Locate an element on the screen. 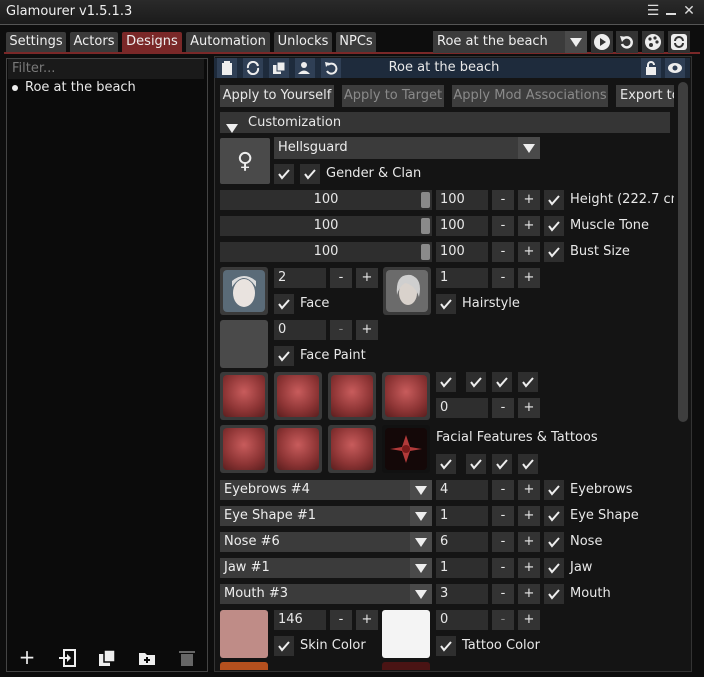 The width and height of the screenshot is (704, 677). tattoo-color-minus-button: - is located at coordinates (503, 620).